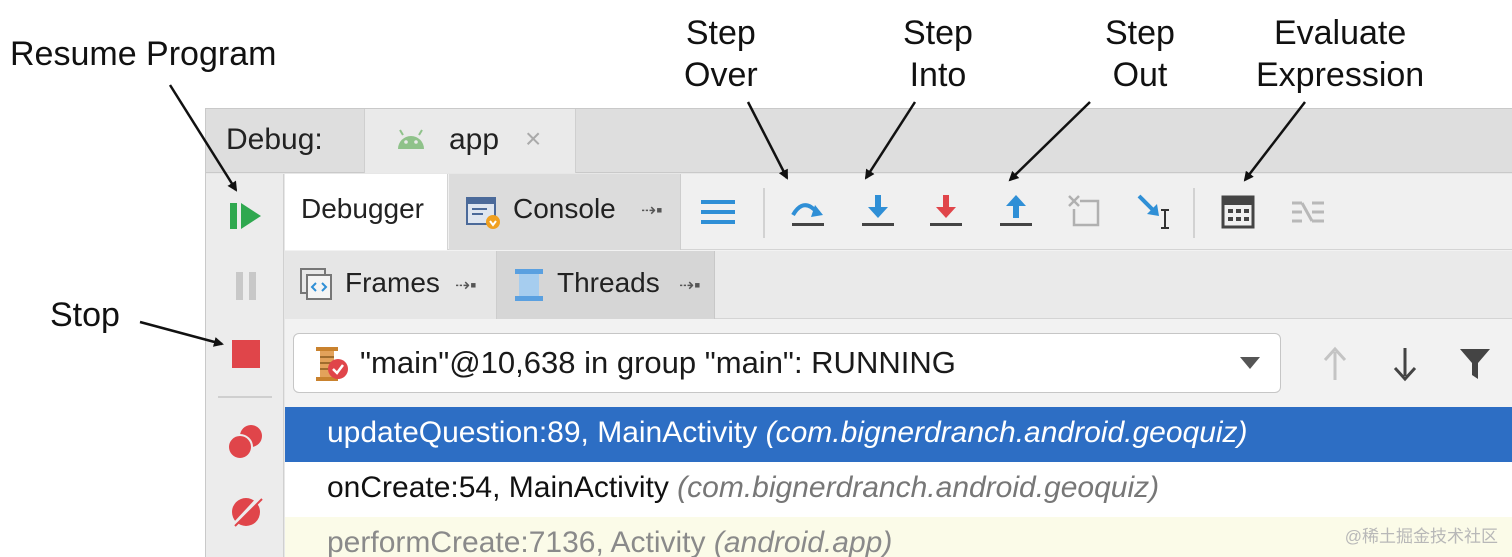 This screenshot has height=557, width=1512. I want to click on threads-icon, so click(529, 285).